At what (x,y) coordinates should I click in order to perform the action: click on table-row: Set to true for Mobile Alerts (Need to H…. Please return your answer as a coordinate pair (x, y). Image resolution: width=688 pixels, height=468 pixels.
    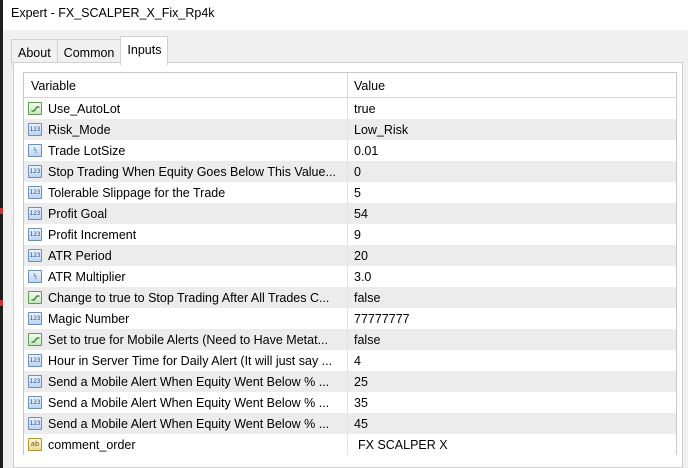
    Looking at the image, I should click on (350, 339).